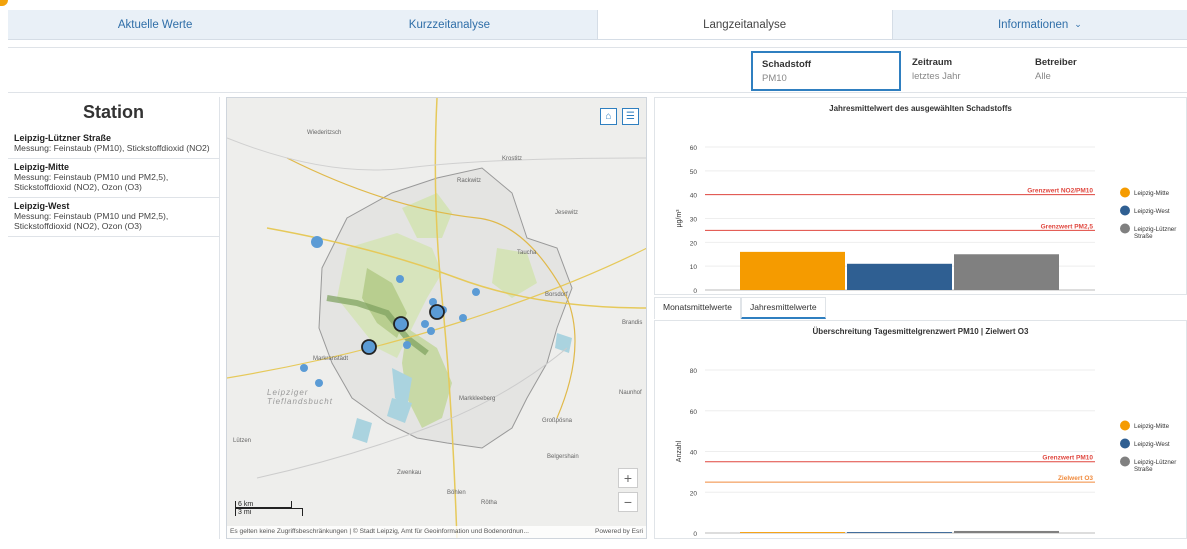 The height and width of the screenshot is (549, 1187). Describe the element at coordinates (608, 116) in the screenshot. I see `home-icon: ⌂` at that location.